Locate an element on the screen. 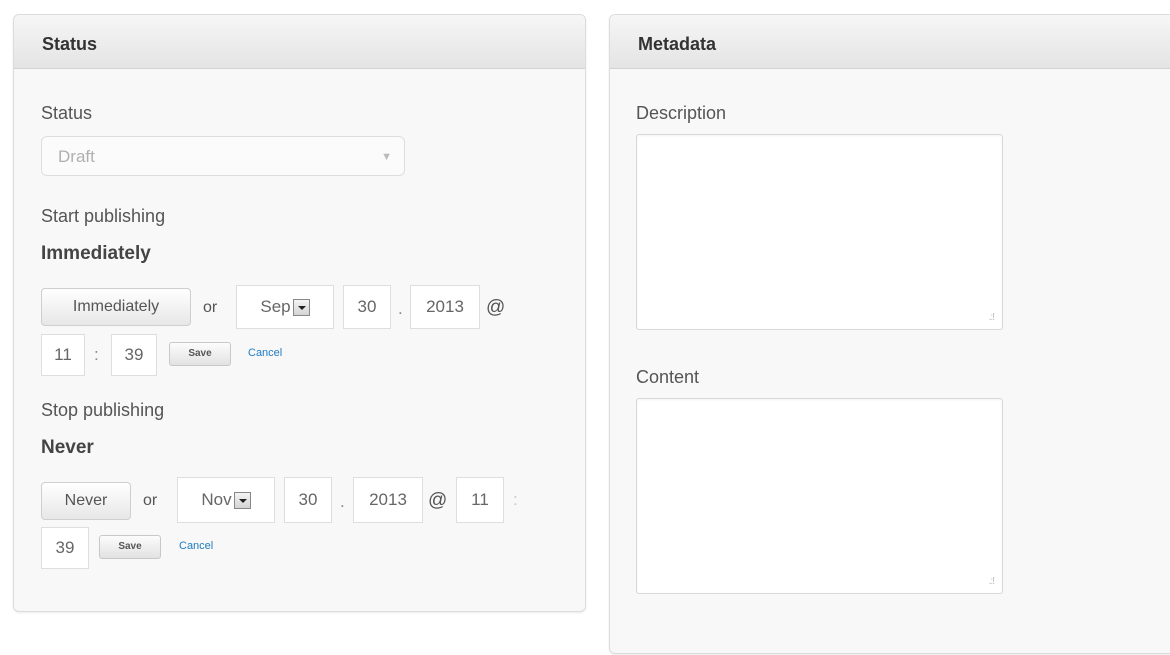  stop-never-button: Never is located at coordinates (86, 501).